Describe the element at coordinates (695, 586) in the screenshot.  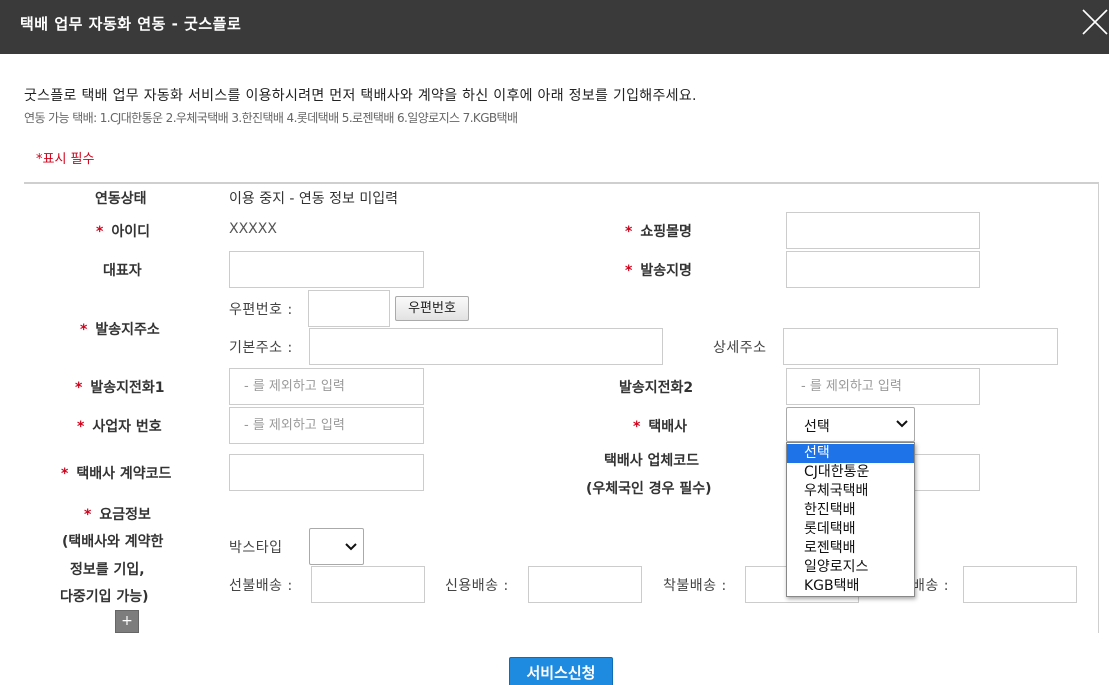
I see `cod-label: 착불배송 :` at that location.